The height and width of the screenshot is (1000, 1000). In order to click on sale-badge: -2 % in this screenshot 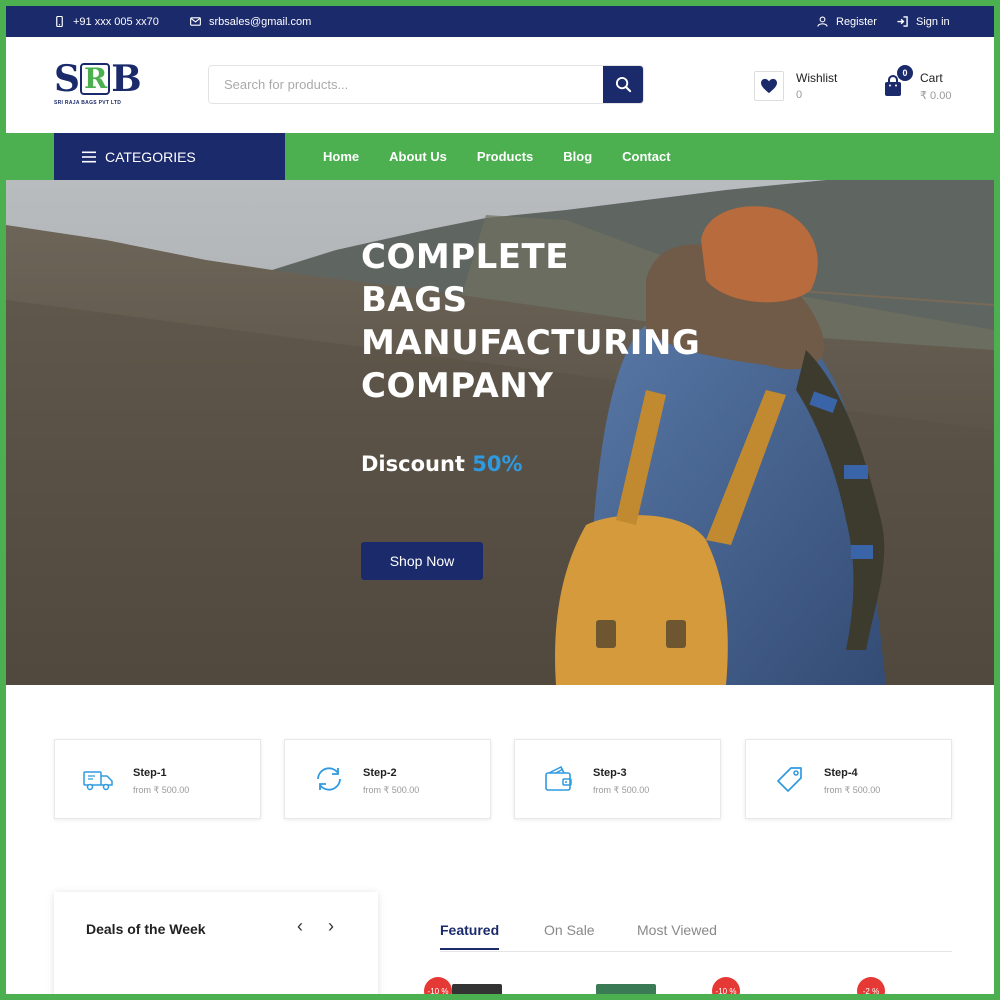, I will do `click(871, 985)`.